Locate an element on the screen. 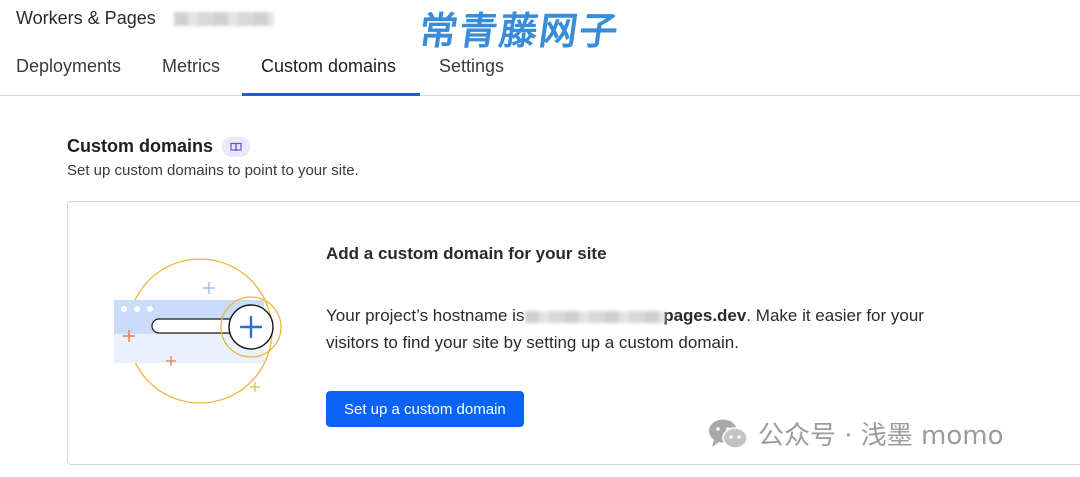 The image size is (1080, 477). breadcrumb: Workers & Pages is located at coordinates (145, 18).